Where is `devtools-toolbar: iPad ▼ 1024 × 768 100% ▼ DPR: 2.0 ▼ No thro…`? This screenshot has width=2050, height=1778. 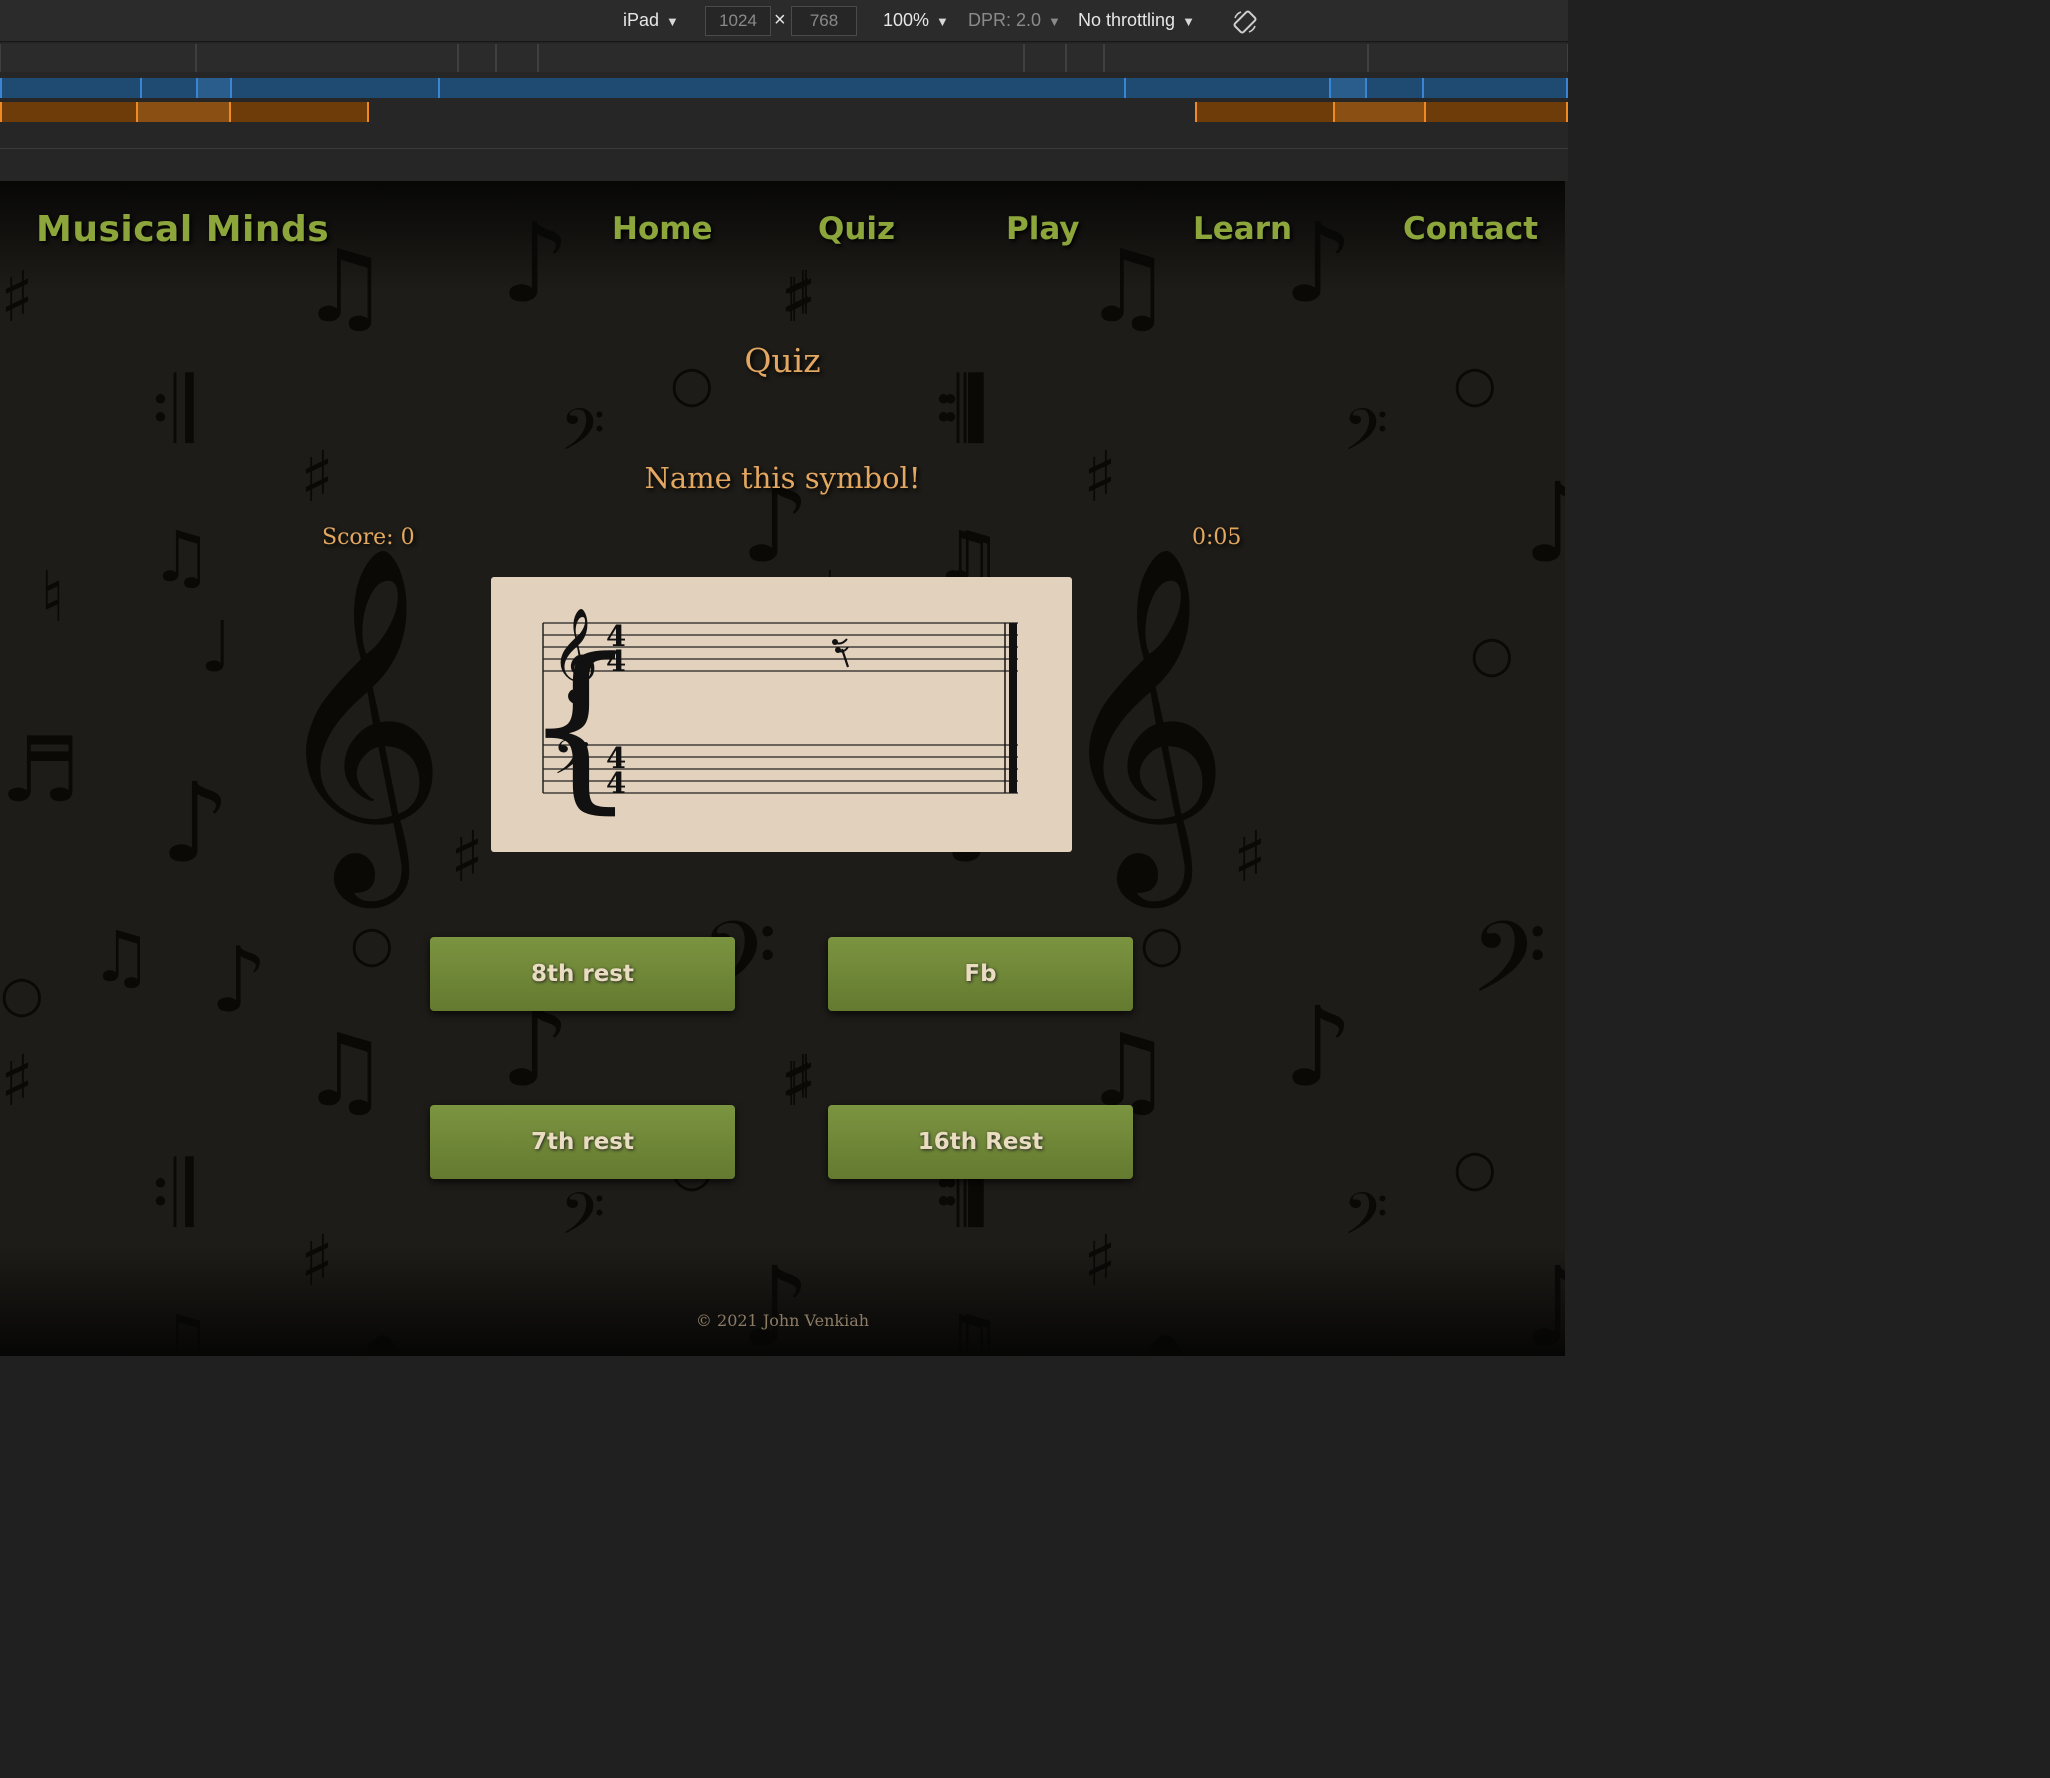
devtools-toolbar: iPad ▼ 1024 × 768 100% ▼ DPR: 2.0 ▼ No thro… is located at coordinates (784, 21).